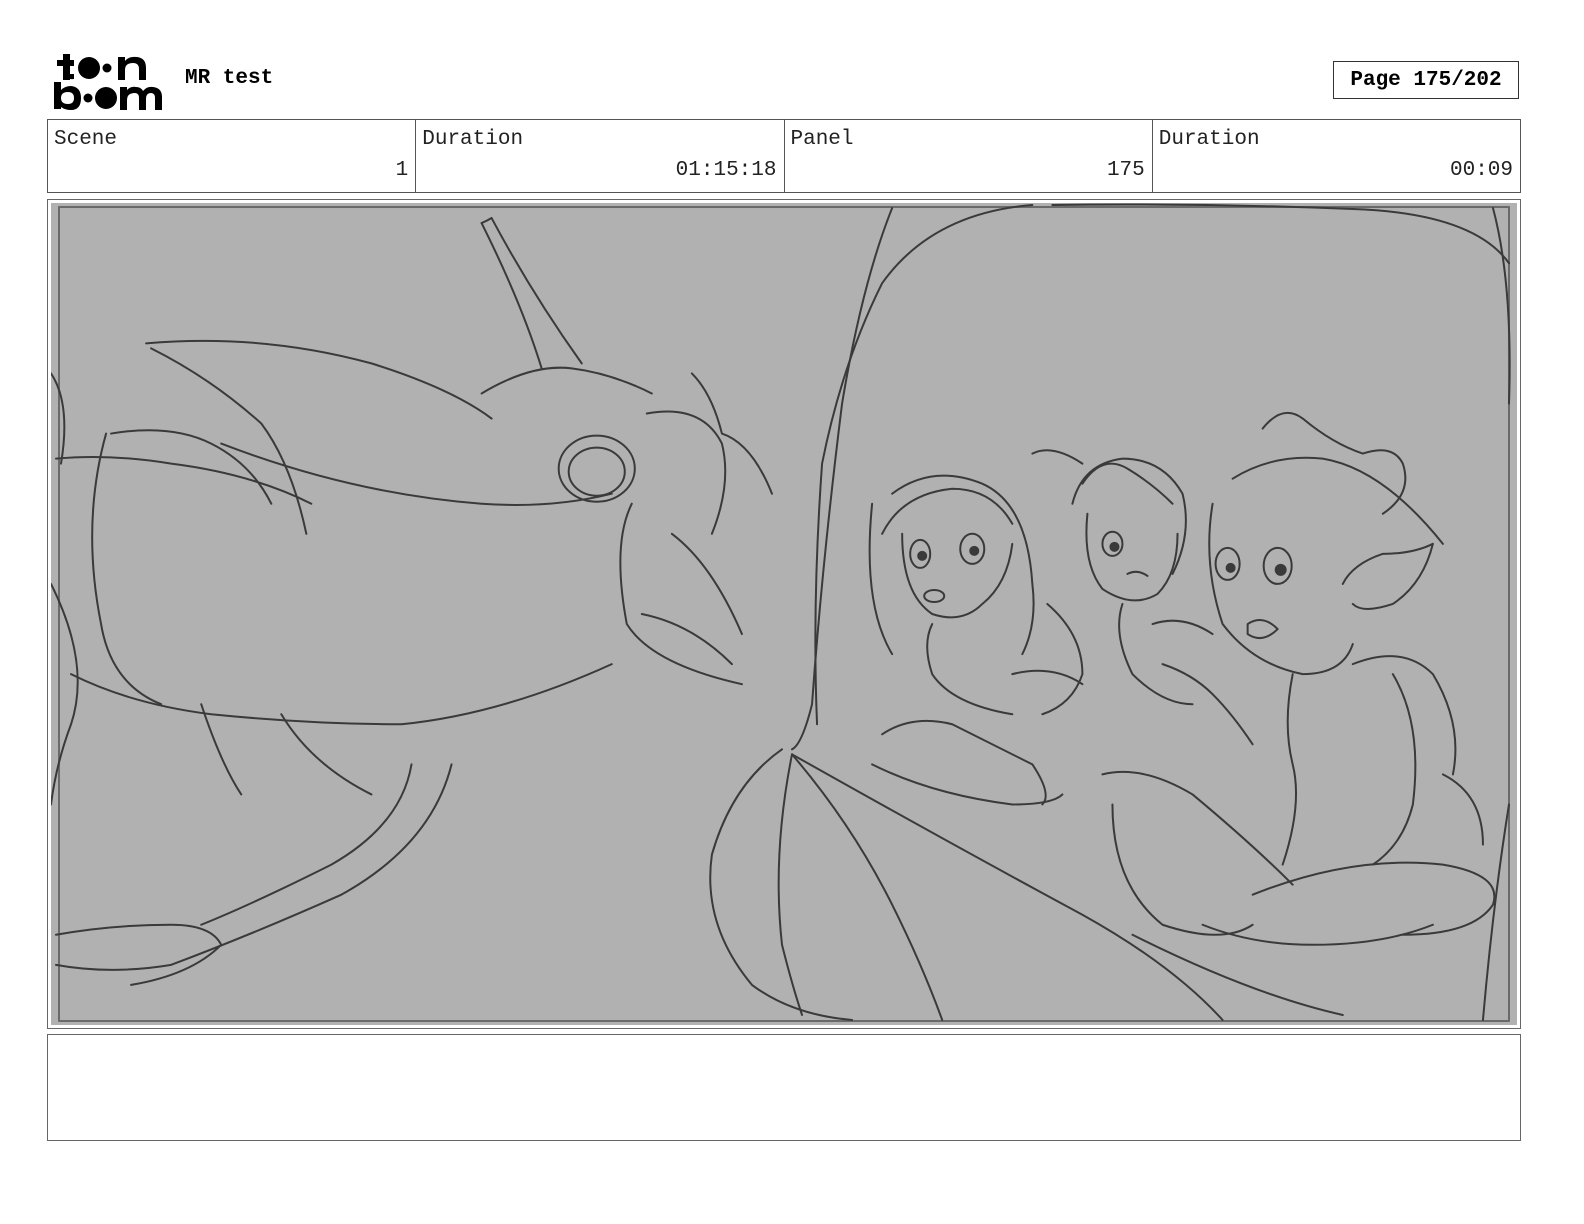 This screenshot has height=1224, width=1584. I want to click on scene-label: Scene, so click(86, 139).